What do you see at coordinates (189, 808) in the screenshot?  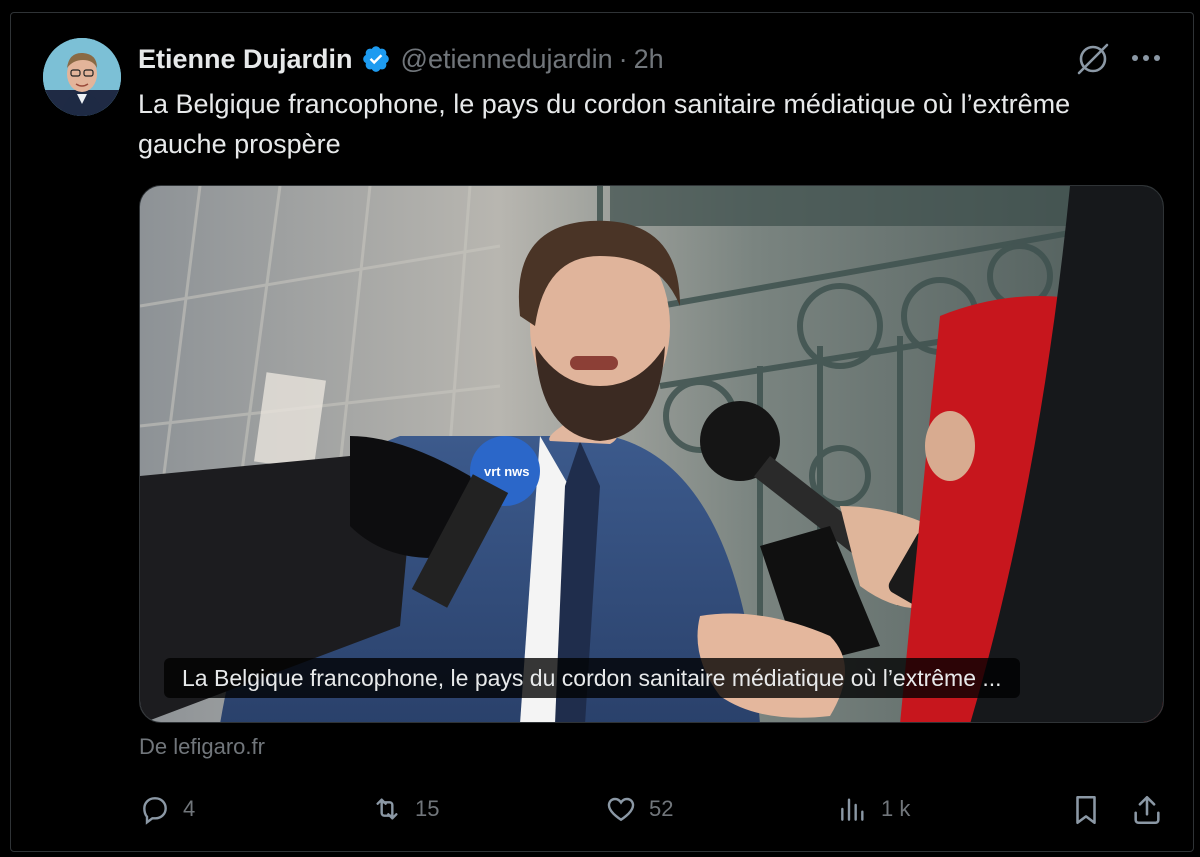 I see `reply-count: 4` at bounding box center [189, 808].